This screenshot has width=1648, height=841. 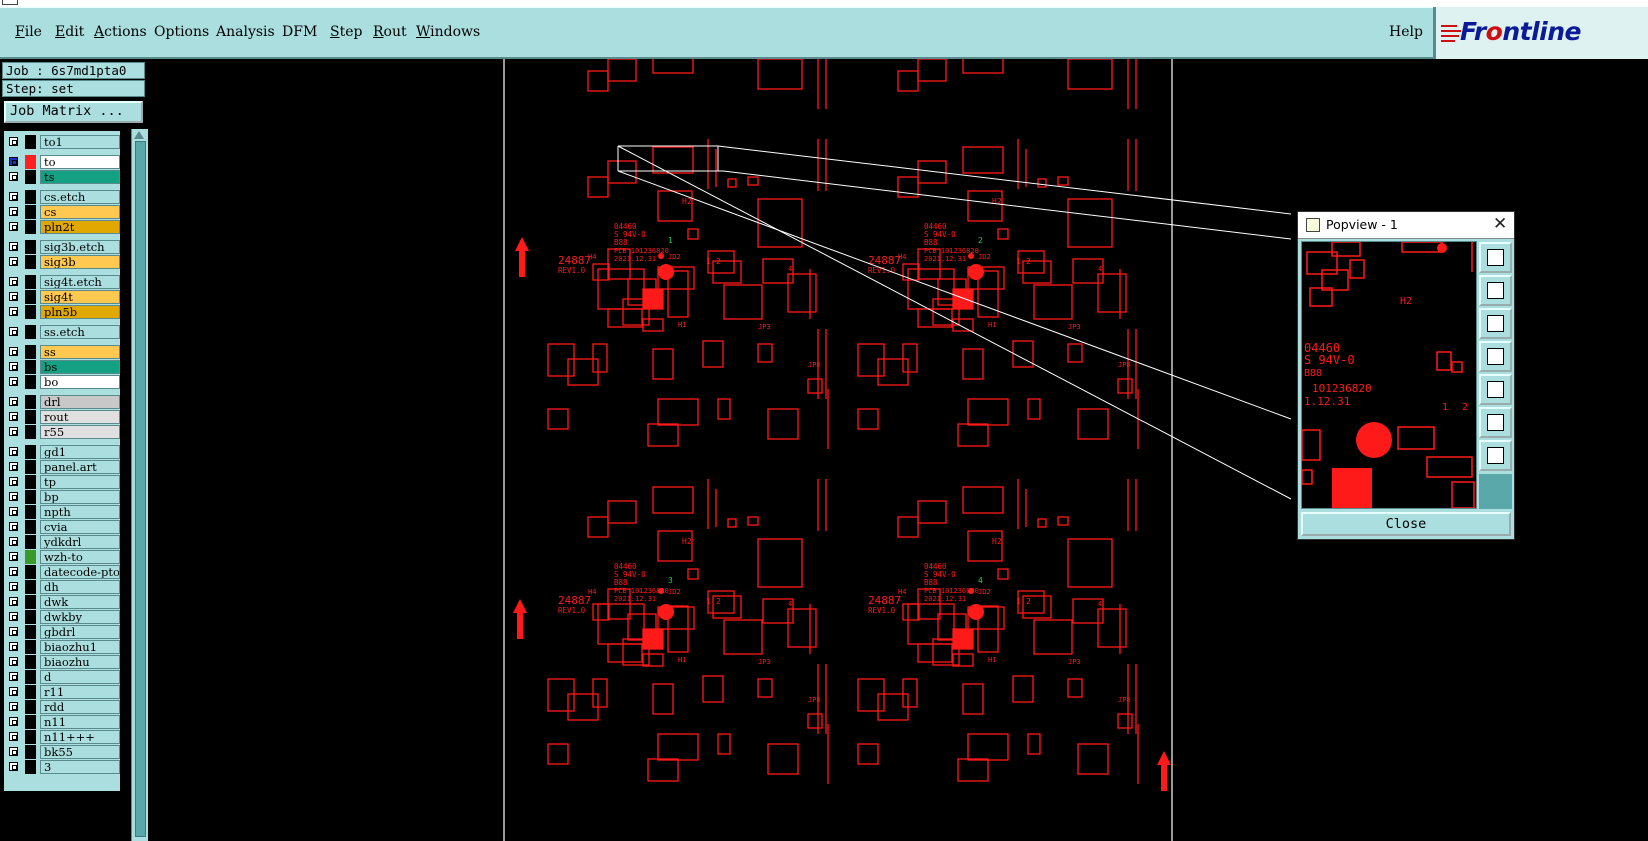 I want to click on layer-row: ss.etch, so click(x=62, y=332).